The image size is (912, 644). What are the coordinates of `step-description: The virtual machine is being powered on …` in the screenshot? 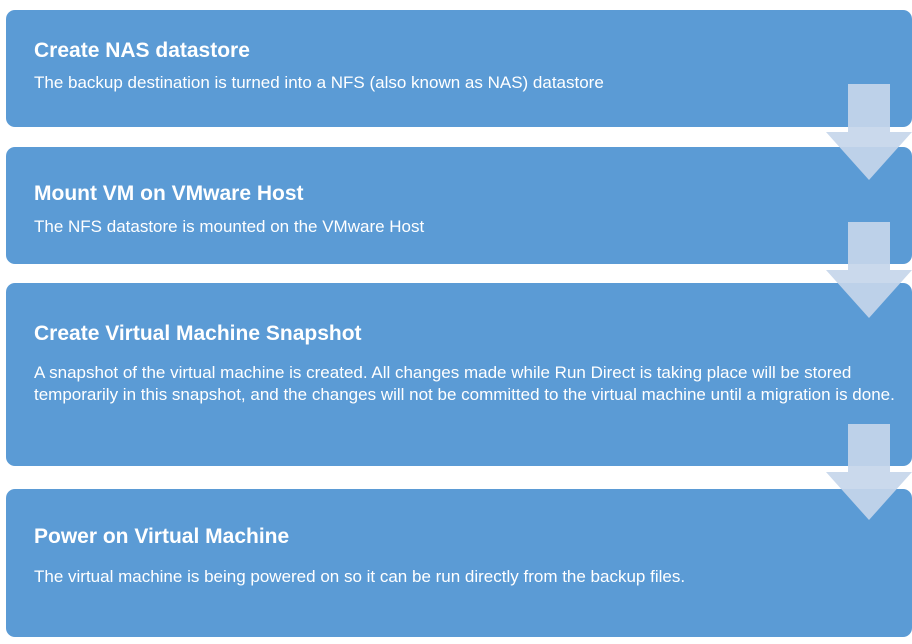 It's located at (360, 576).